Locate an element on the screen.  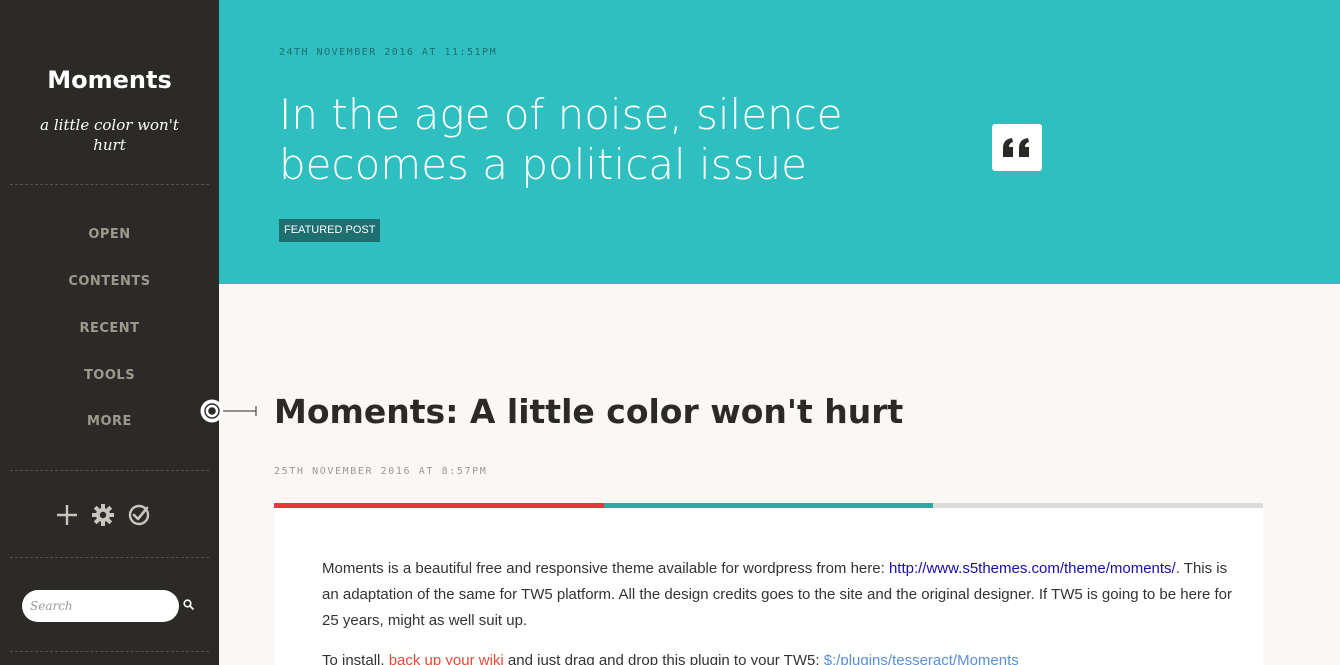
search-input is located at coordinates (100, 606).